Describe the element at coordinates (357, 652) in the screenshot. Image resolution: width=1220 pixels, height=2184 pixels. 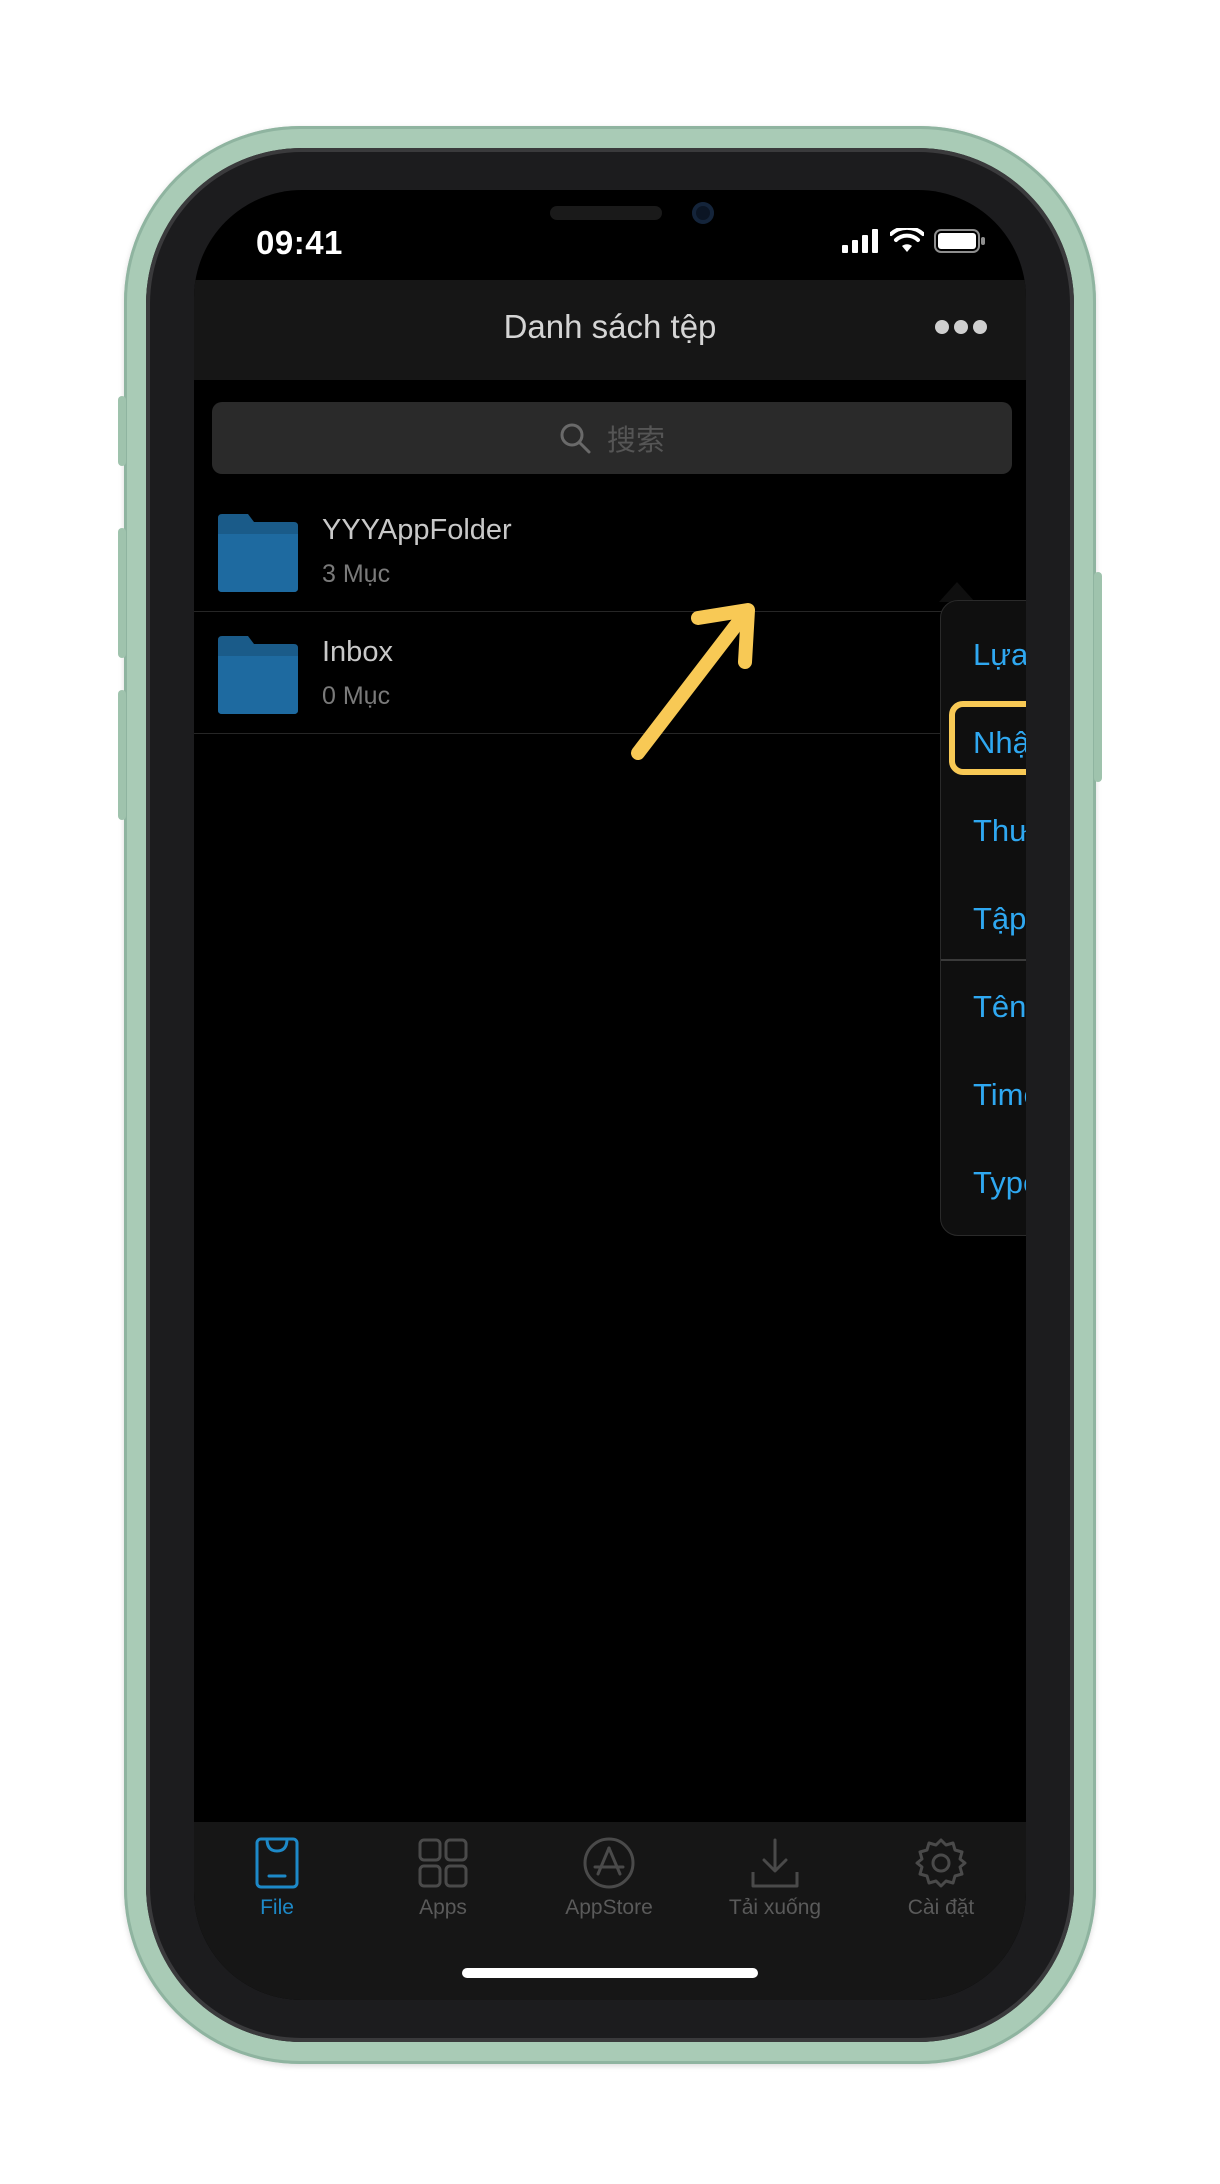
I see `file-name: Inbox` at that location.